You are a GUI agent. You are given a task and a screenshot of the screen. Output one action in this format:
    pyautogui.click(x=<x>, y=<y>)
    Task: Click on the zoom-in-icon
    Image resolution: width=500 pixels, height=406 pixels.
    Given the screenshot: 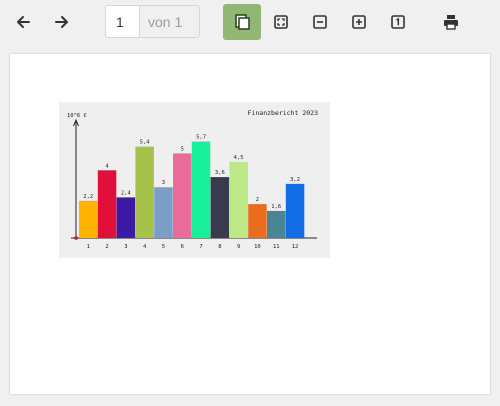 What is the action you would take?
    pyautogui.click(x=359, y=22)
    